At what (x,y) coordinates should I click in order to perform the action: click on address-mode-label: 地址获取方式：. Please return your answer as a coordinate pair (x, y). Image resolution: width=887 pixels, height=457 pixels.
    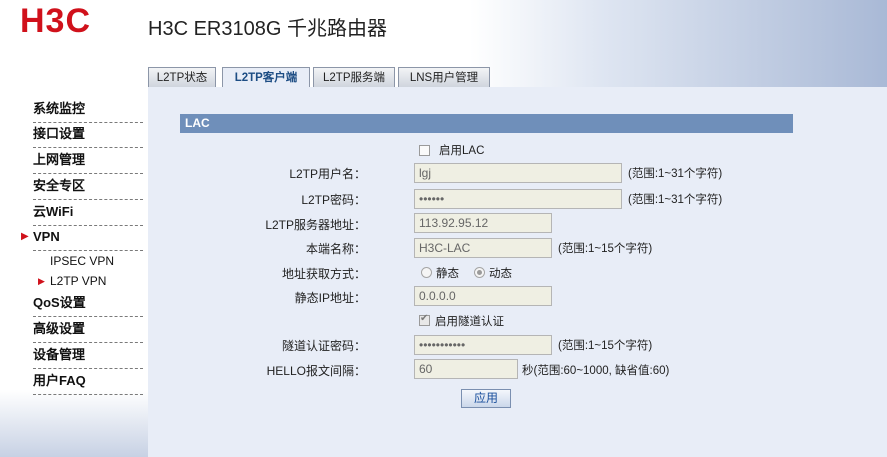
    Looking at the image, I should click on (323, 274).